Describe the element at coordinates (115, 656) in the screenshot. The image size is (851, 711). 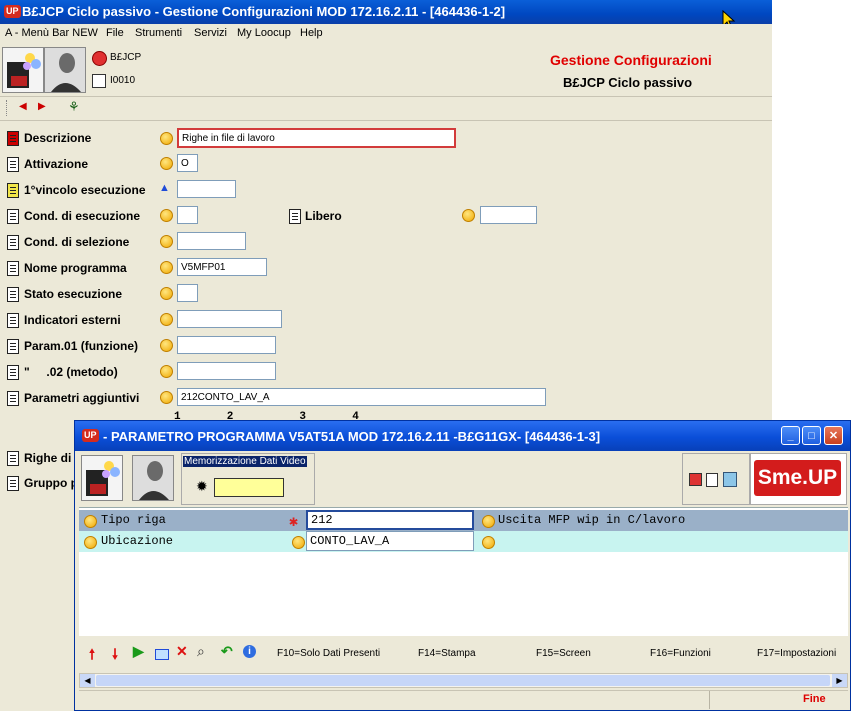
I see `arrow-down-icon: 🠗` at that location.